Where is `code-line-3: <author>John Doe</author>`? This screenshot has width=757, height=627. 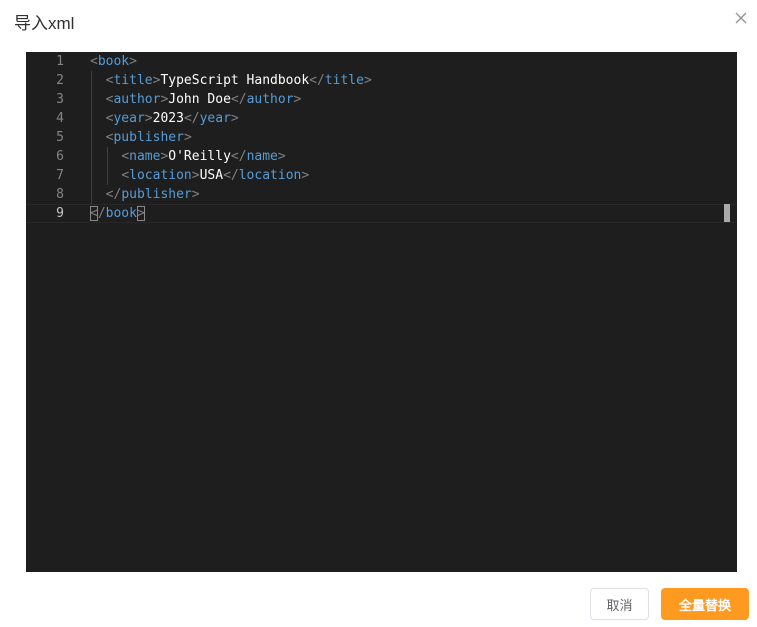
code-line-3: <author>John Doe</author> is located at coordinates (203, 99).